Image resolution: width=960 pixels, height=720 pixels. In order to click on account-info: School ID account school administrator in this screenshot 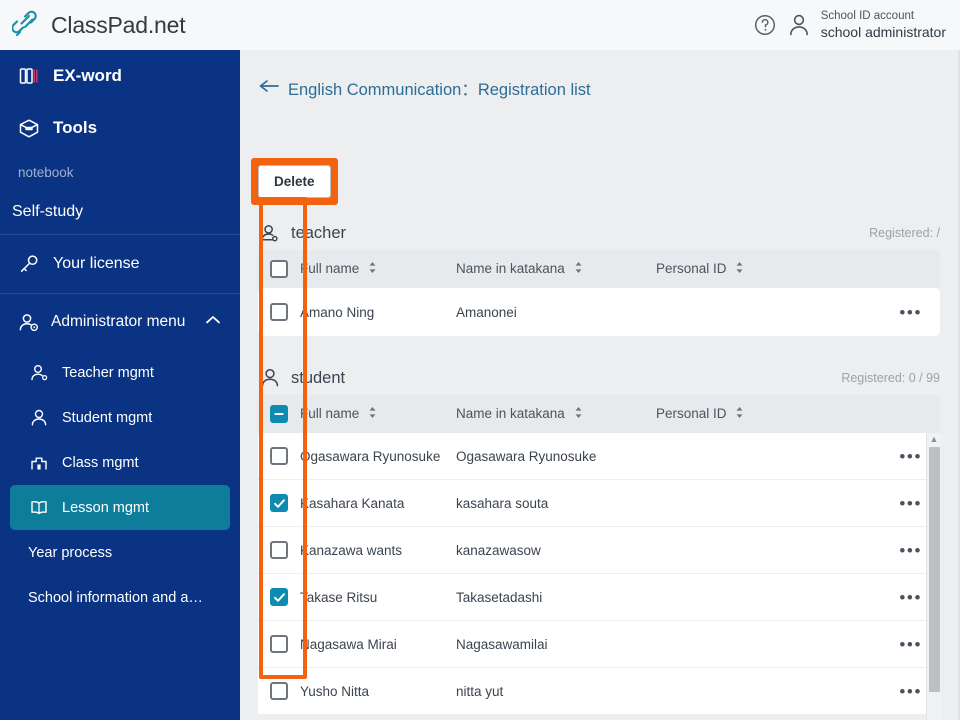, I will do `click(883, 24)`.